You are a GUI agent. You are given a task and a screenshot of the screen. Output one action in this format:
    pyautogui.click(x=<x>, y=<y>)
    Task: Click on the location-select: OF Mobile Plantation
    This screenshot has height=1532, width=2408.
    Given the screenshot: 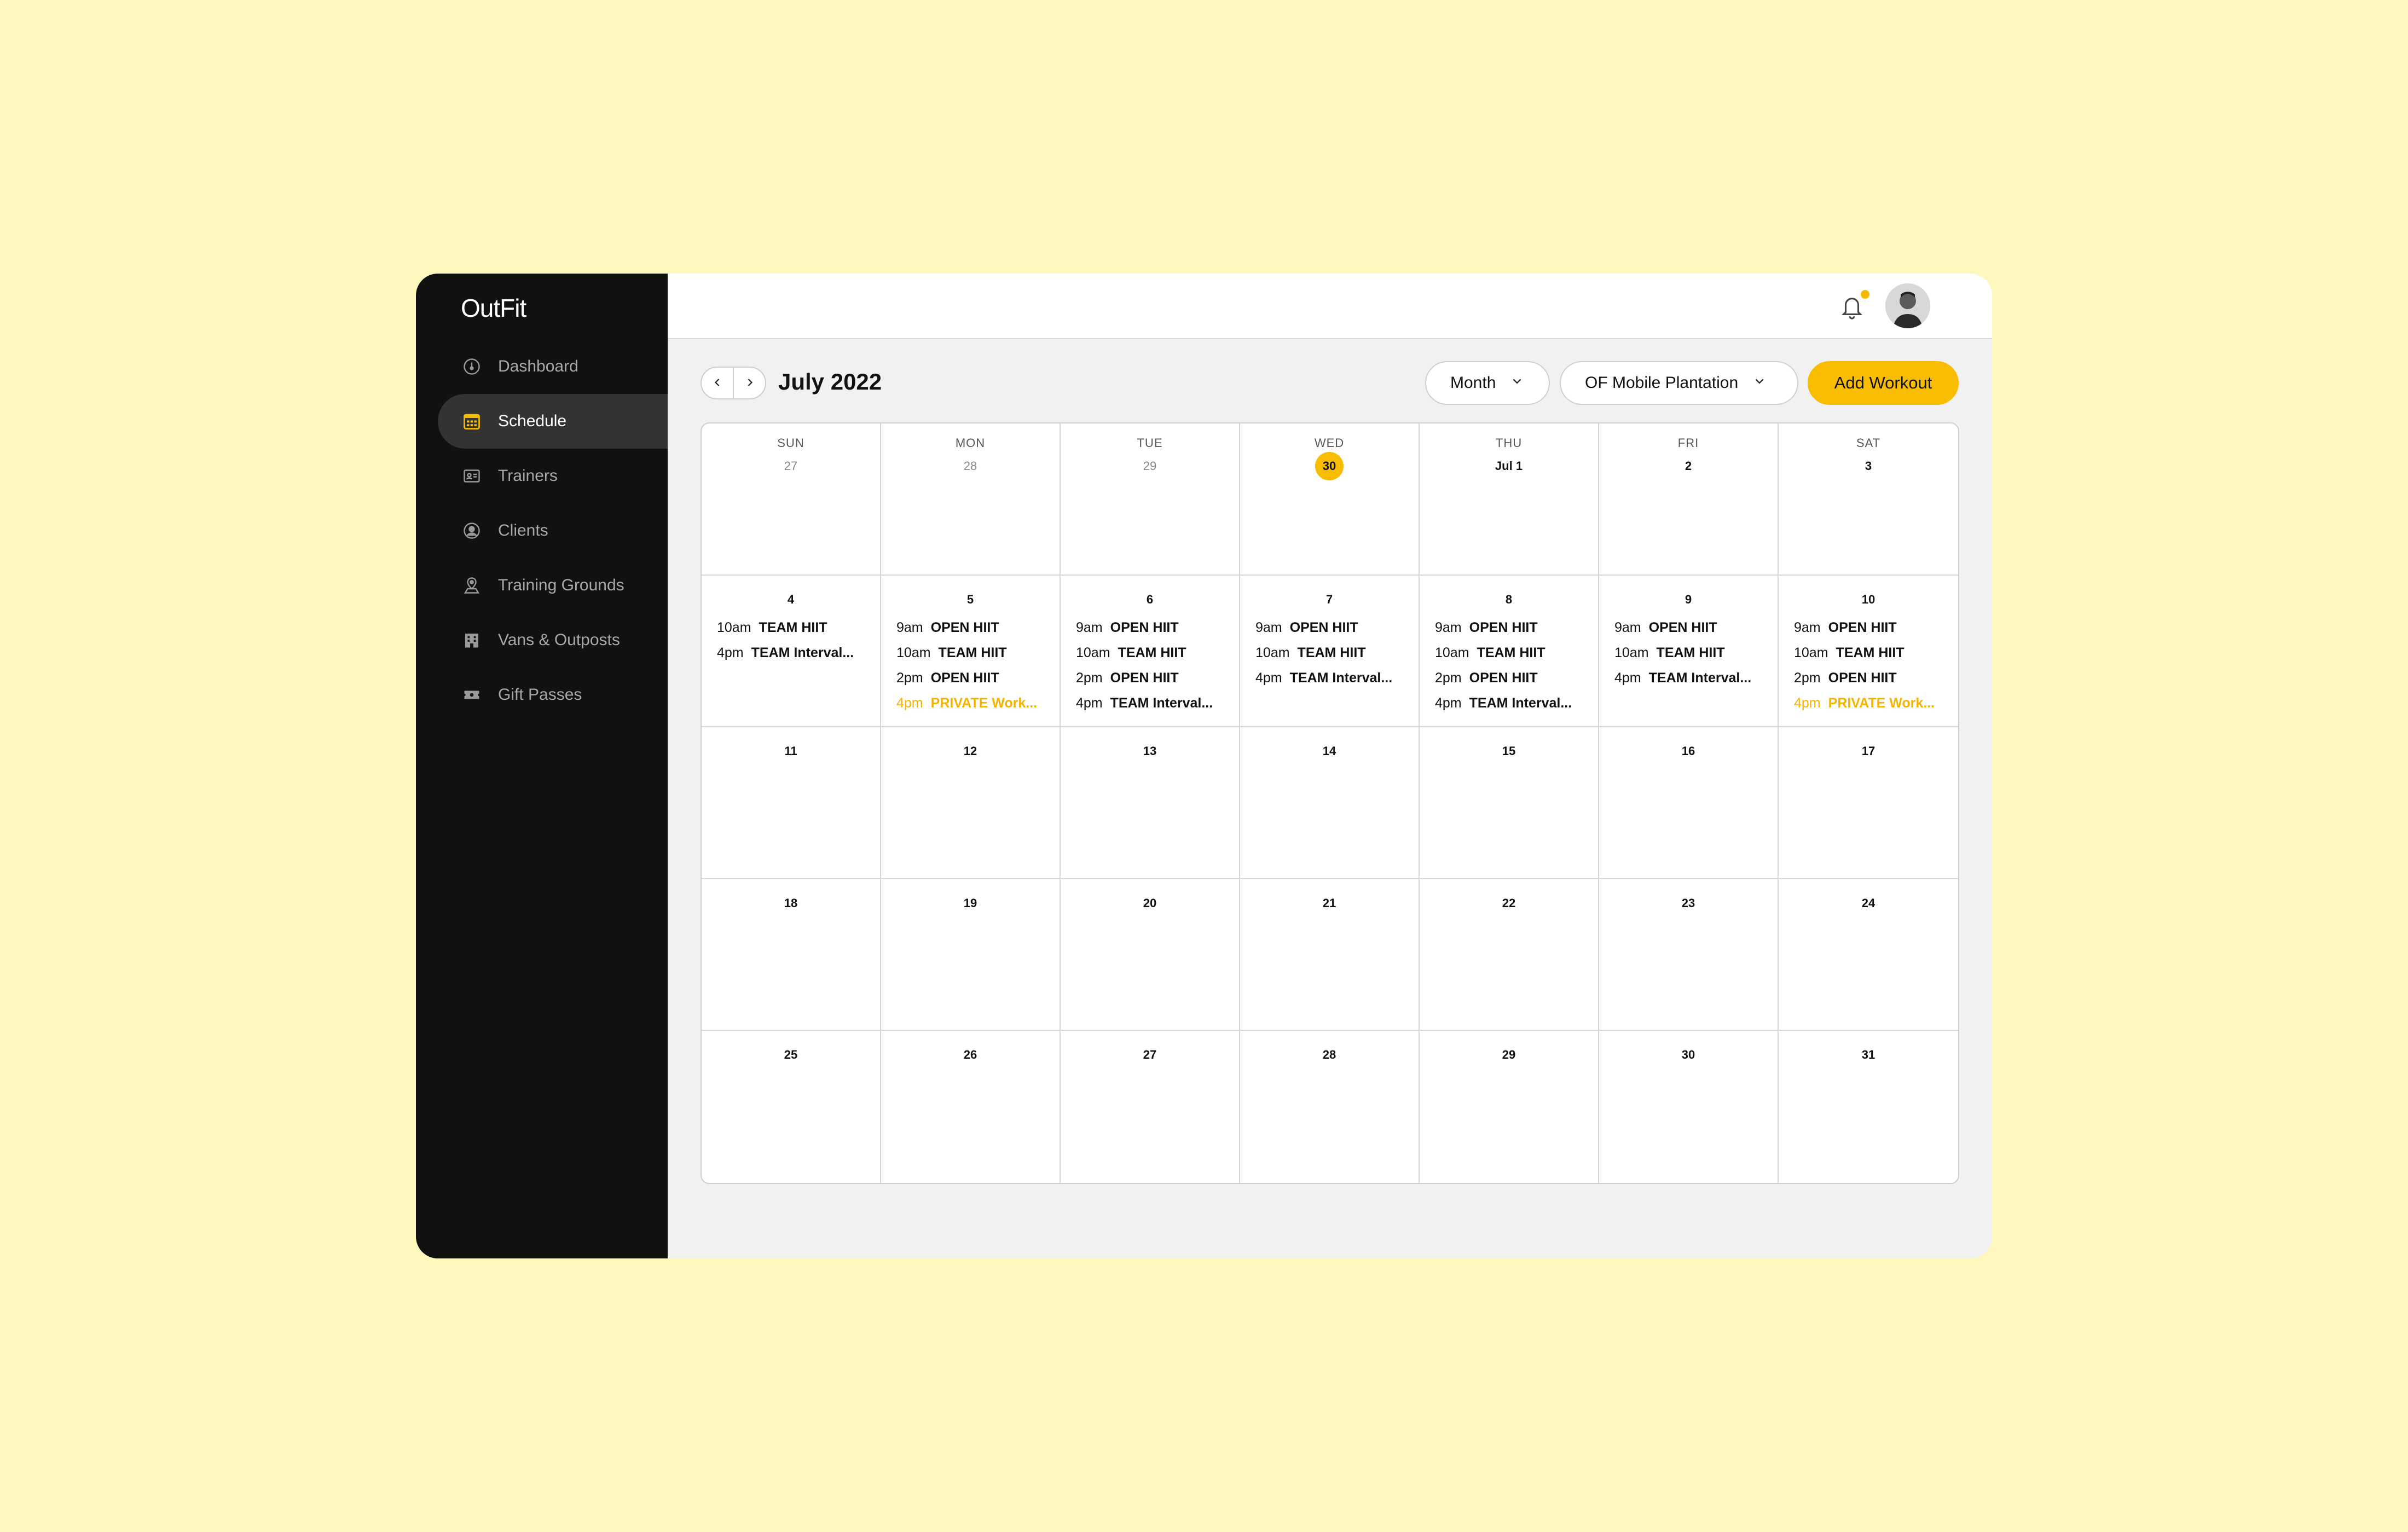 What is the action you would take?
    pyautogui.click(x=1679, y=383)
    